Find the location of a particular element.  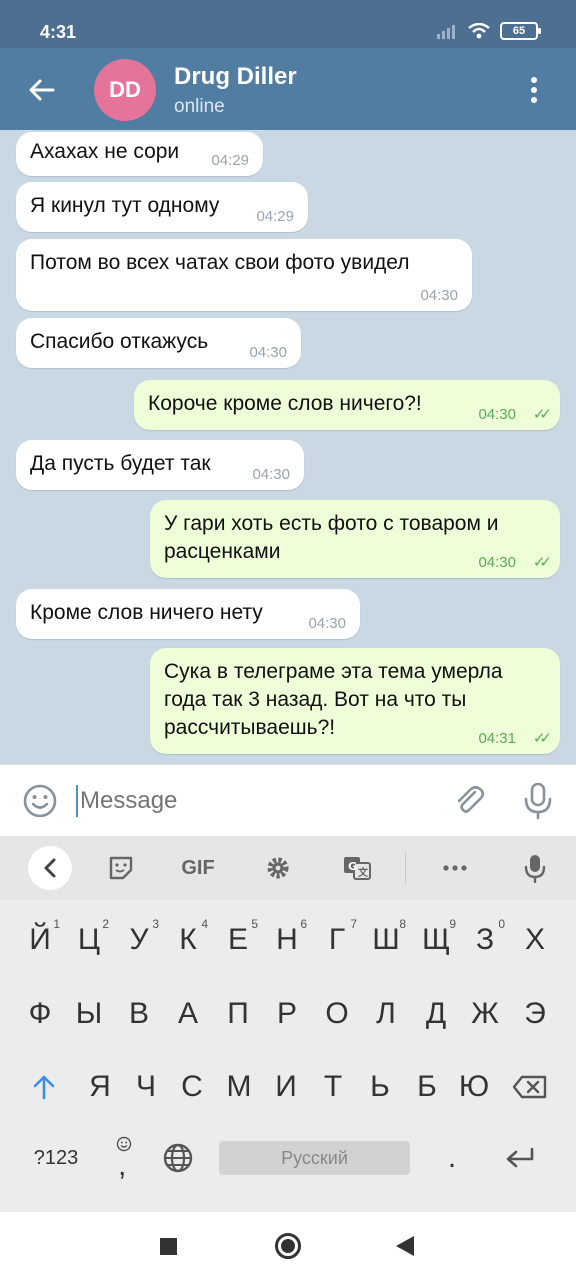

message-bubble-incoming: Спасибо откажусь 04:30 is located at coordinates (158, 343).